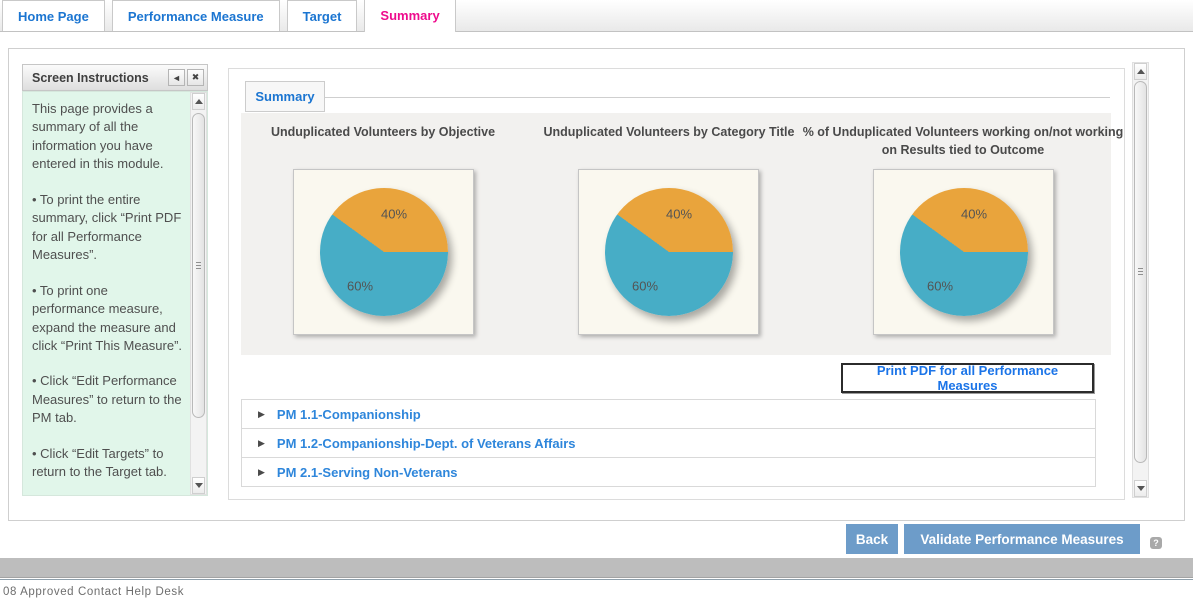 The width and height of the screenshot is (1193, 604). What do you see at coordinates (668, 414) in the screenshot?
I see `pm-row-1-1: ▶ PM 1.1-Companionship` at bounding box center [668, 414].